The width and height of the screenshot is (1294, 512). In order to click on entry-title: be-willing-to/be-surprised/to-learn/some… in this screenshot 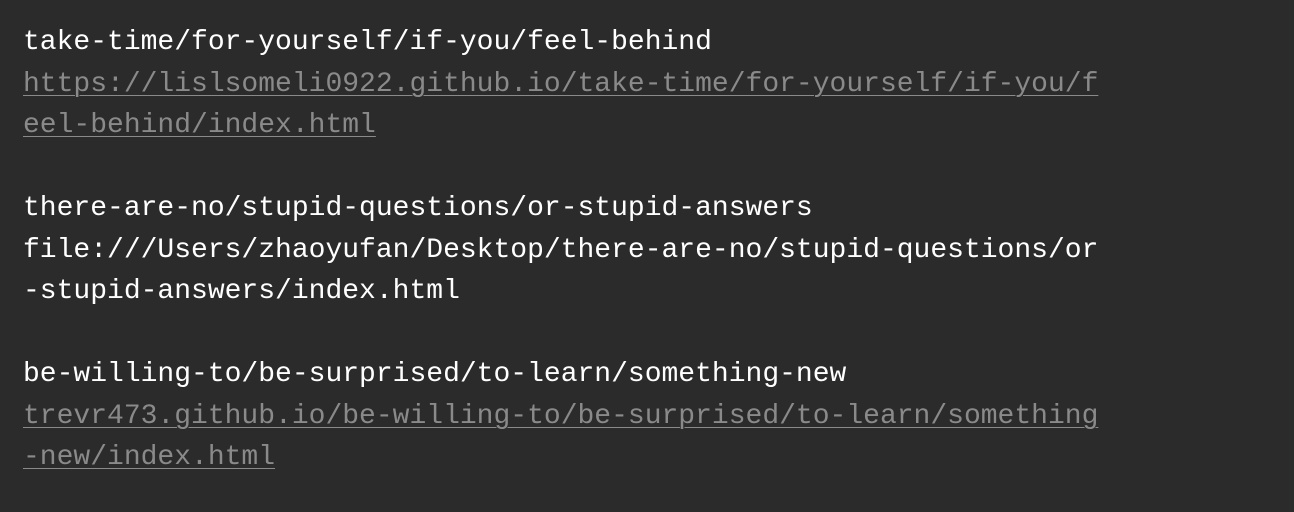, I will do `click(435, 374)`.